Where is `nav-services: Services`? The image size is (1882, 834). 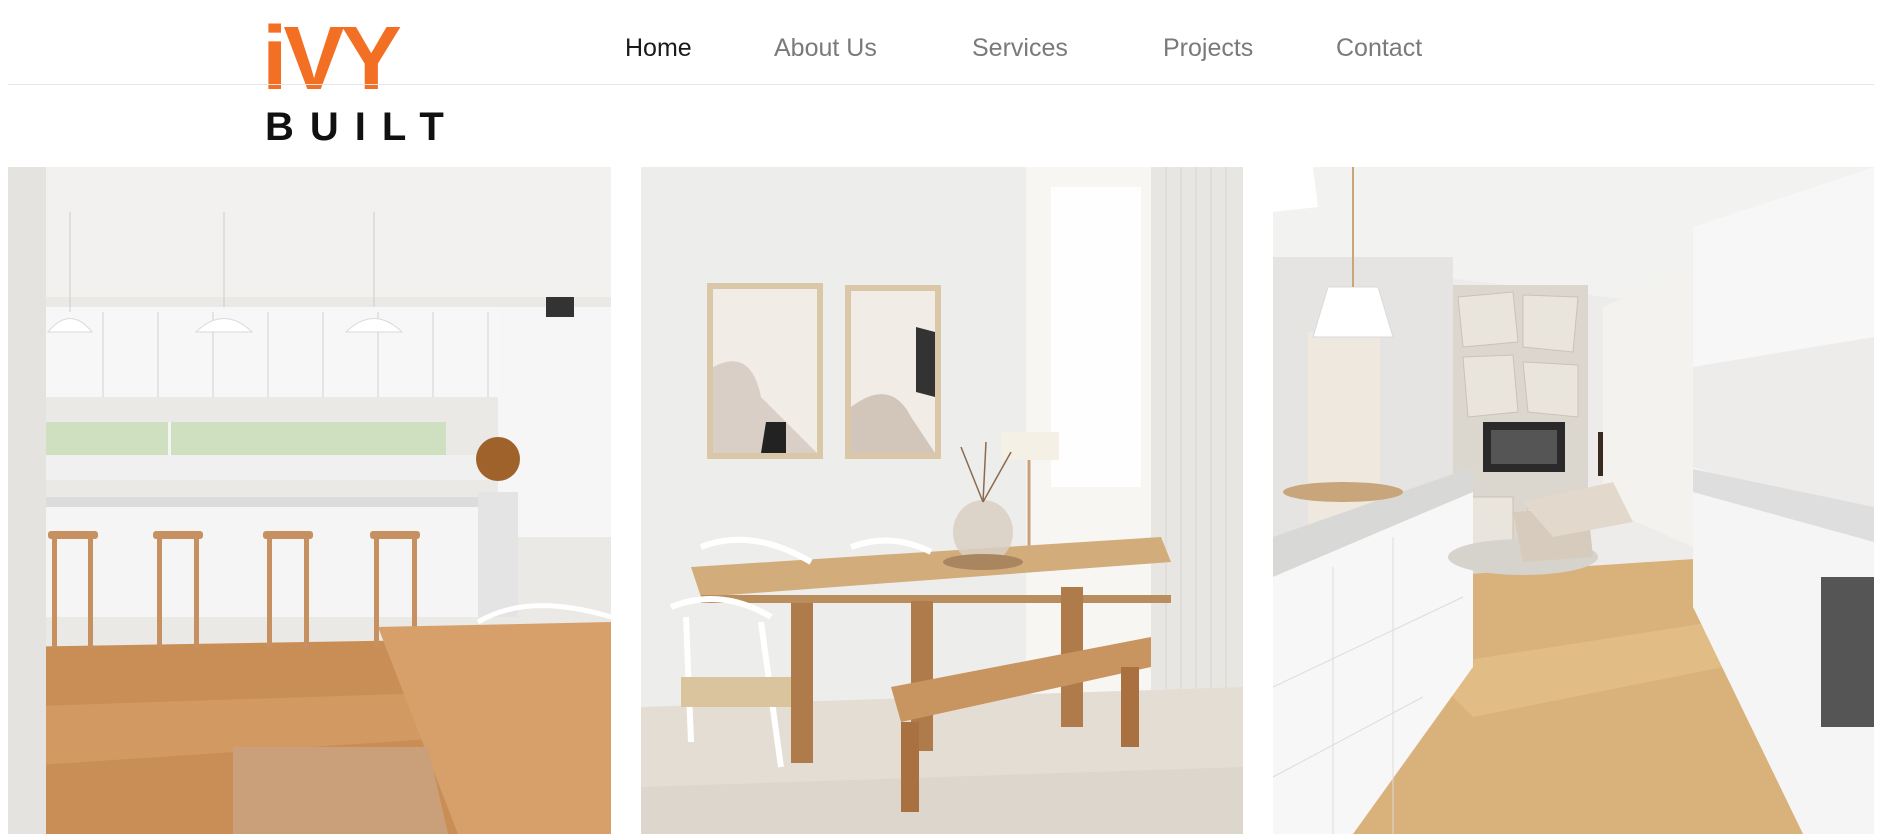
nav-services: Services is located at coordinates (1020, 48).